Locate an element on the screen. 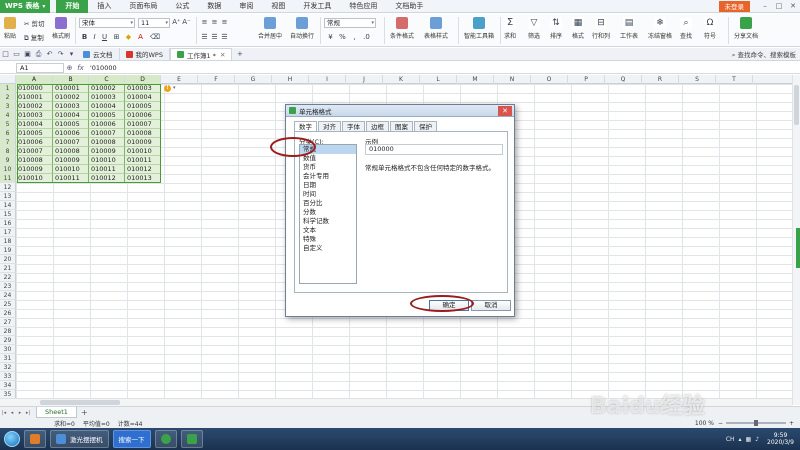 The width and height of the screenshot is (800, 450). table-cell: 010002 is located at coordinates (107, 88).